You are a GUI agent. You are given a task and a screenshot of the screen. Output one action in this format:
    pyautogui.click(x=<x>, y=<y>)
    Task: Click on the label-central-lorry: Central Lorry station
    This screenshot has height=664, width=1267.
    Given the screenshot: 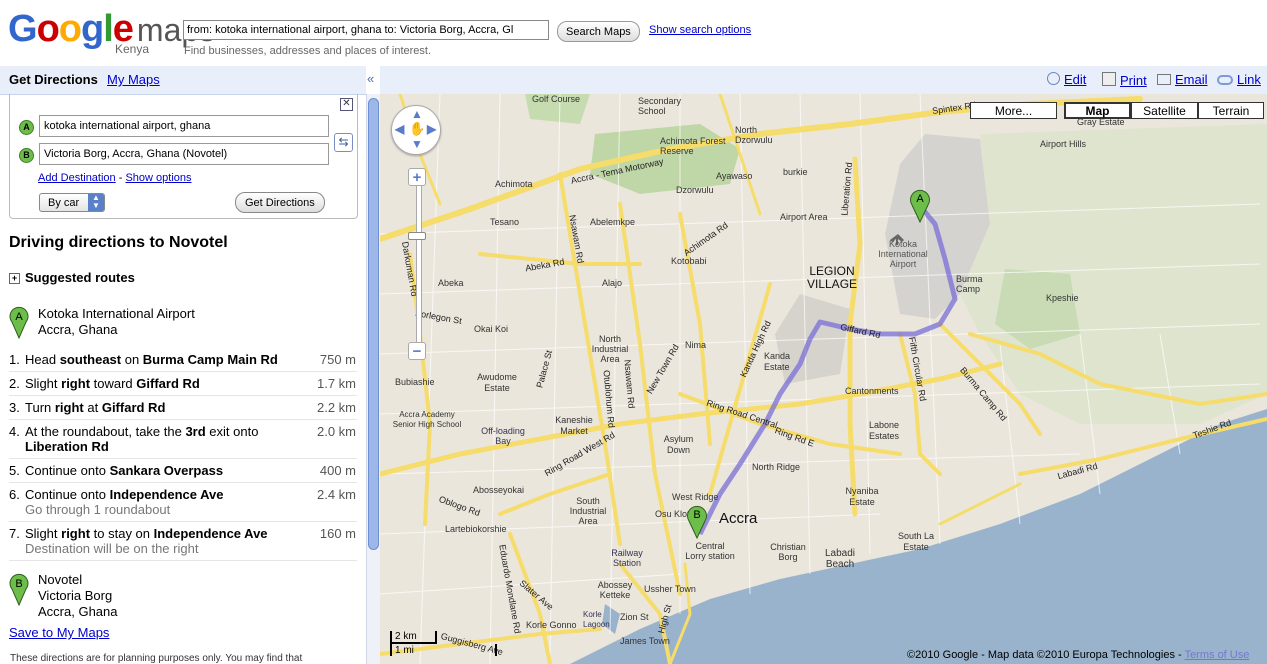 What is the action you would take?
    pyautogui.click(x=710, y=551)
    